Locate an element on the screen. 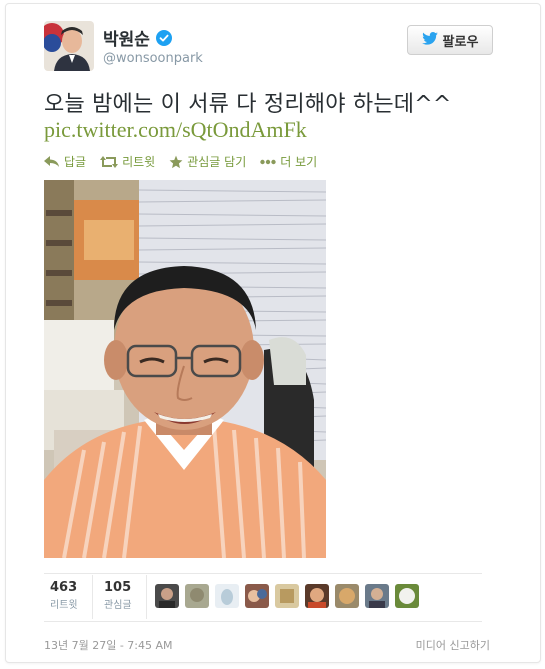 The height and width of the screenshot is (669, 545). favoriter-avatars is located at coordinates (287, 596).